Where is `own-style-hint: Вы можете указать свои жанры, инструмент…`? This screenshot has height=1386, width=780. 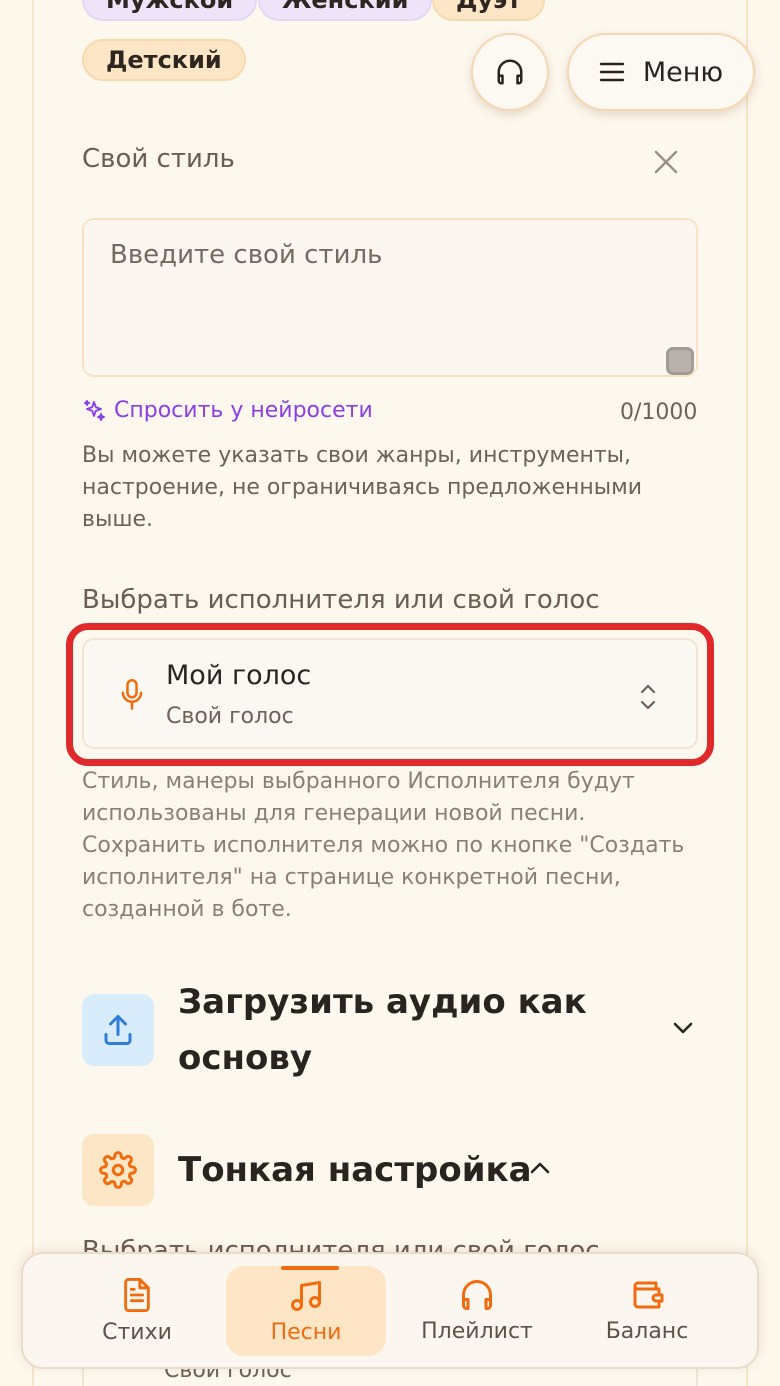
own-style-hint: Вы можете указать свои жанры, инструмент… is located at coordinates (362, 487).